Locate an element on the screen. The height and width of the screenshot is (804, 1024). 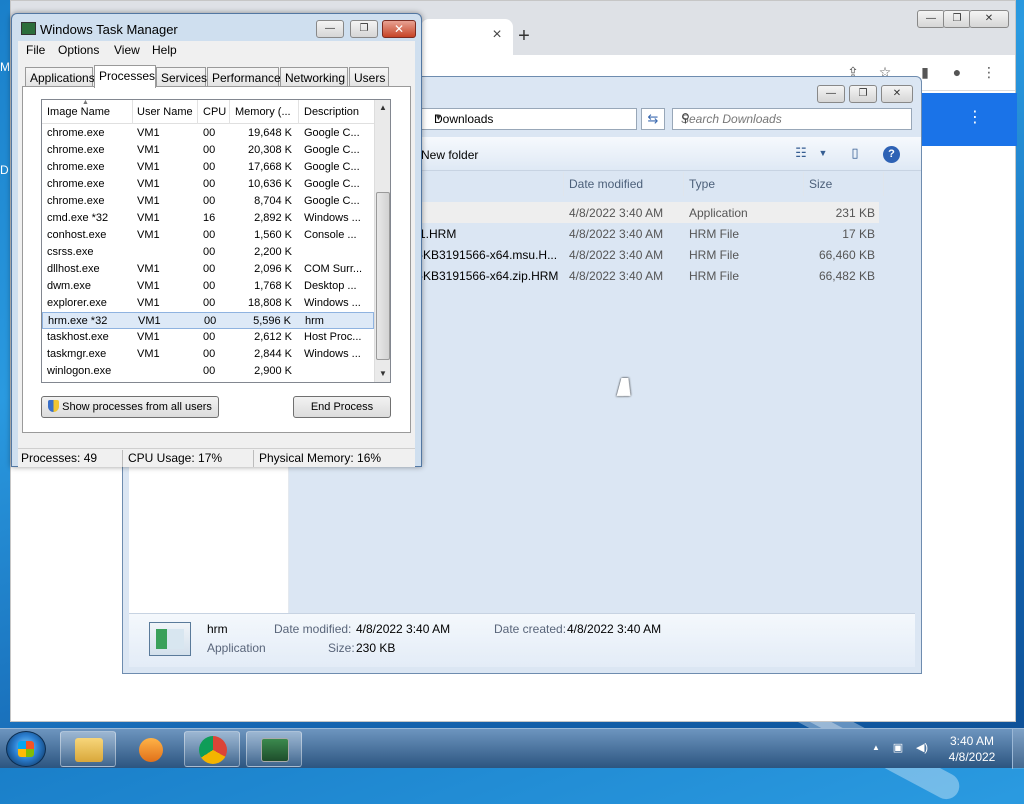
uac-shield-icon is located at coordinates (54, 406).